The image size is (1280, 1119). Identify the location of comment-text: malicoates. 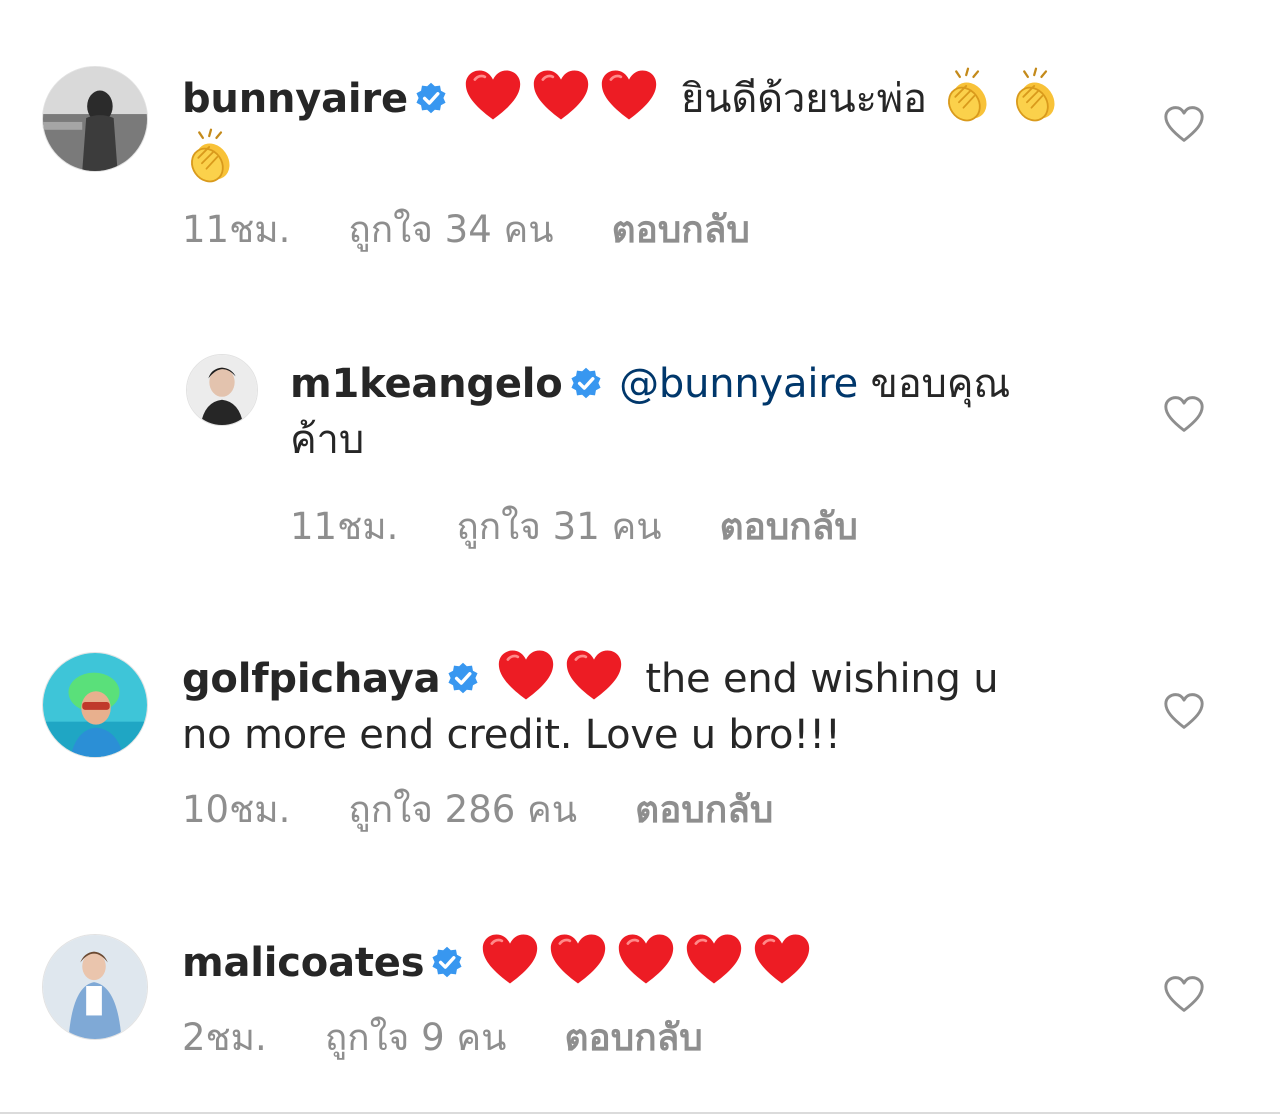
(632, 960).